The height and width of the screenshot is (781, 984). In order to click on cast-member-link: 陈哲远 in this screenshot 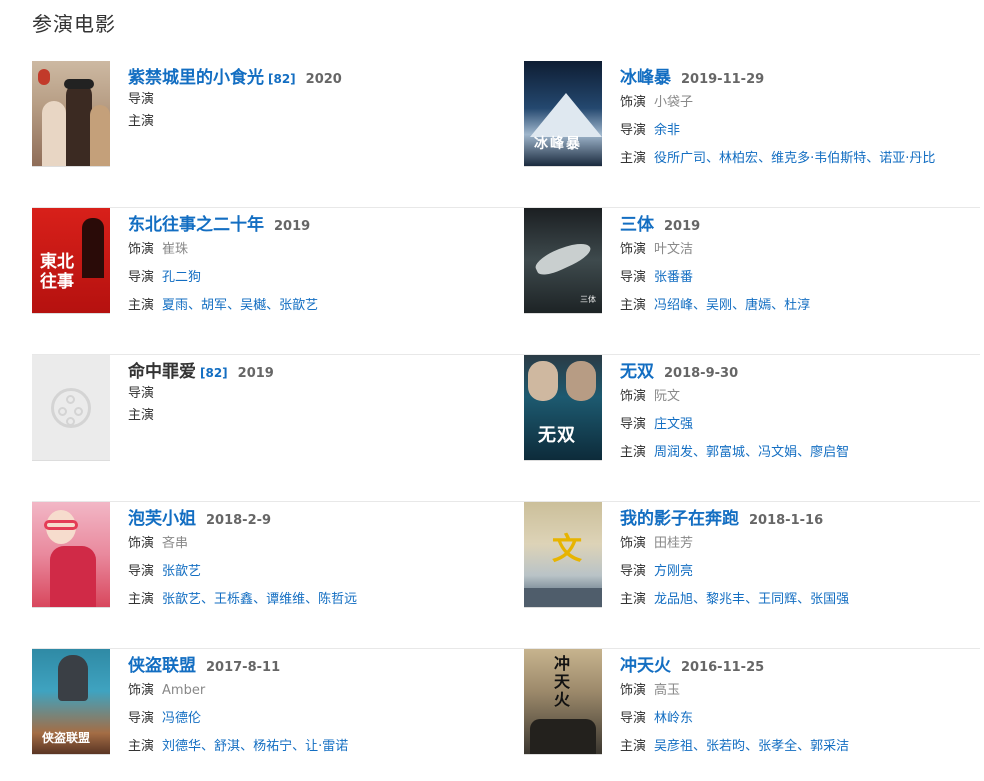, I will do `click(337, 599)`.